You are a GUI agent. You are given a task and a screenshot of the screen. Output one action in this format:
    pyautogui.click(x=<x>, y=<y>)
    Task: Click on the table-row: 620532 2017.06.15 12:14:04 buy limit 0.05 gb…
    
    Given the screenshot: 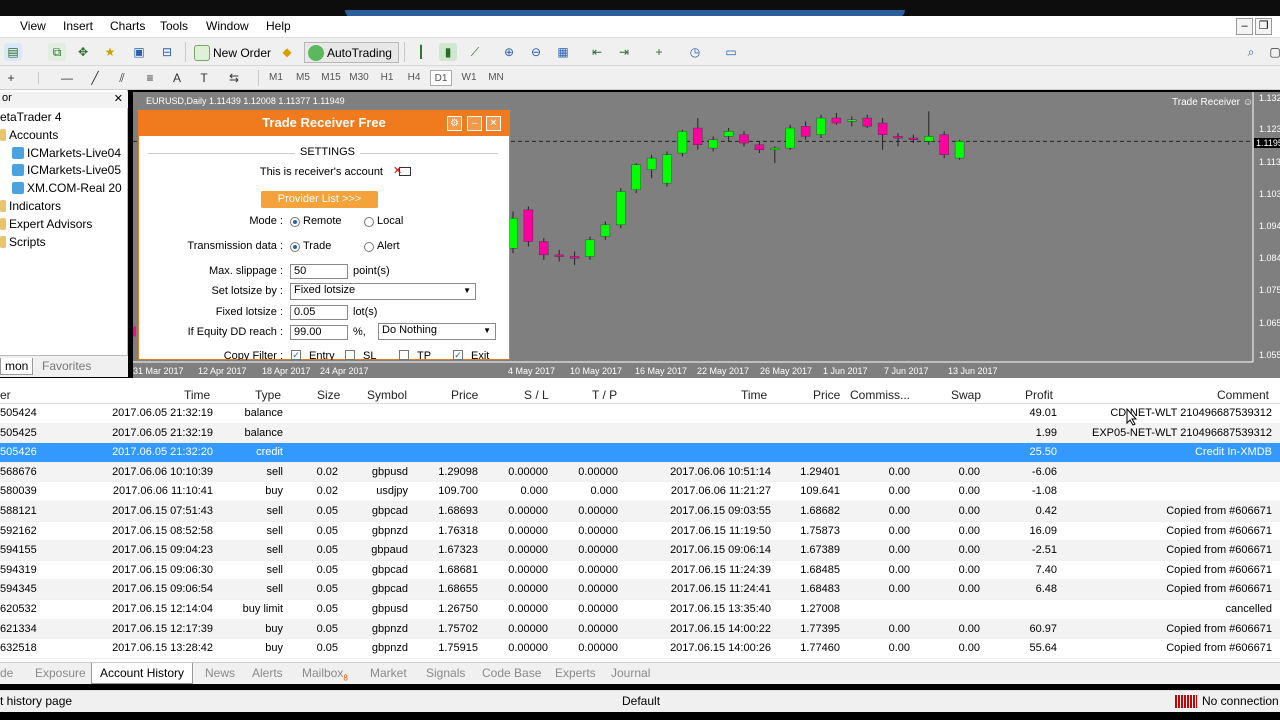 What is the action you would take?
    pyautogui.click(x=640, y=610)
    